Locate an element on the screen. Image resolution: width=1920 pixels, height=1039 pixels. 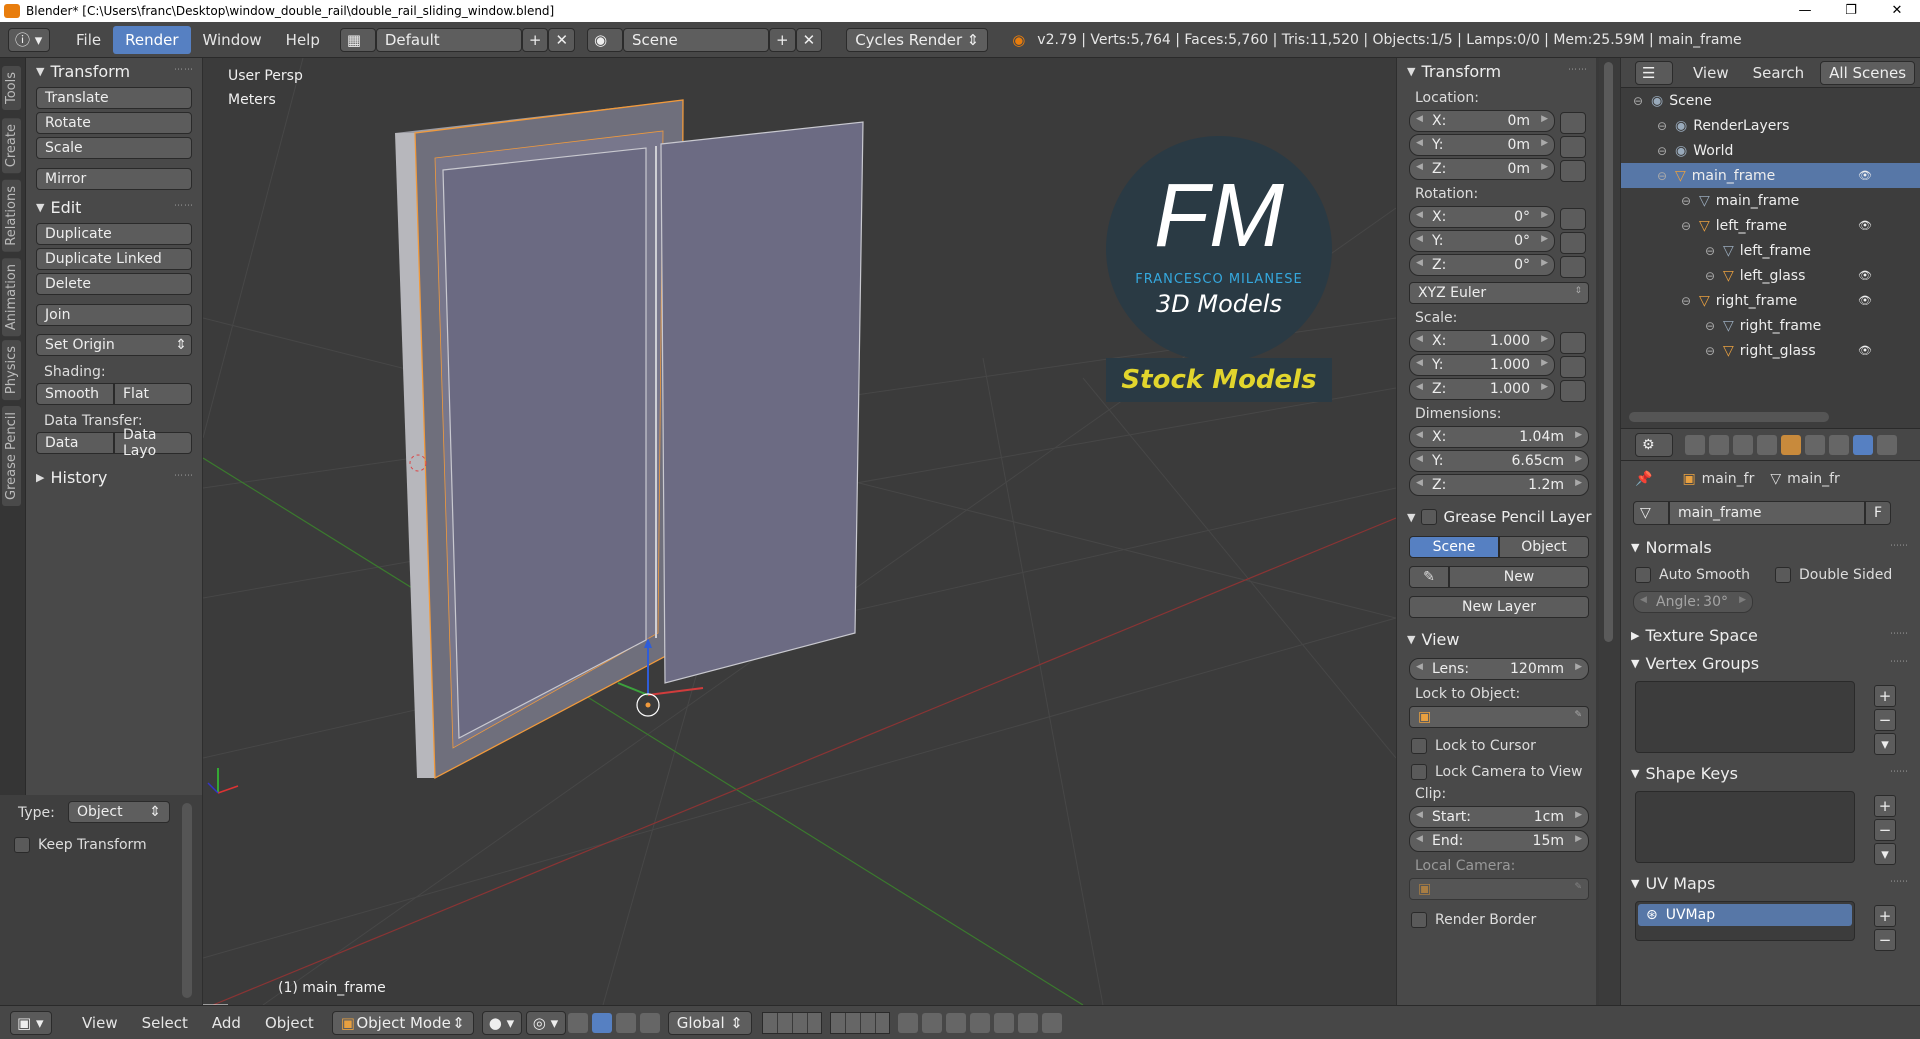
lock-layers-icon is located at coordinates (907, 1022).